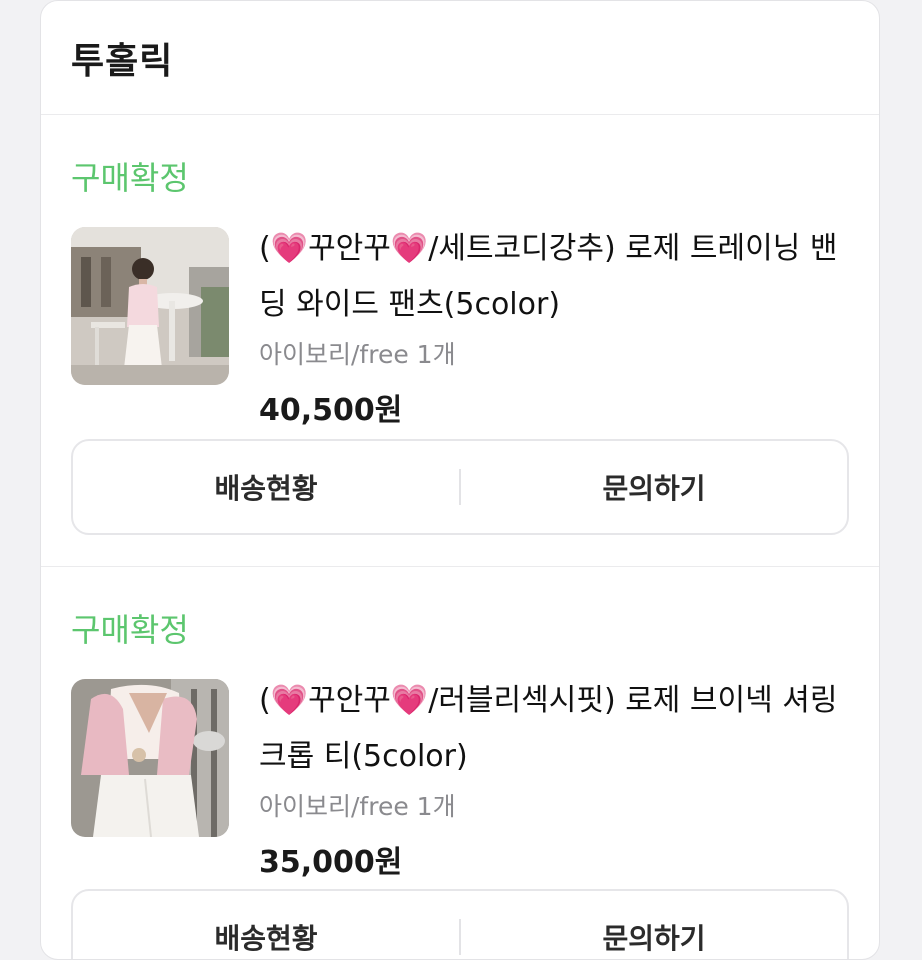  Describe the element at coordinates (122, 58) in the screenshot. I see `store-name: 투홀릭` at that location.